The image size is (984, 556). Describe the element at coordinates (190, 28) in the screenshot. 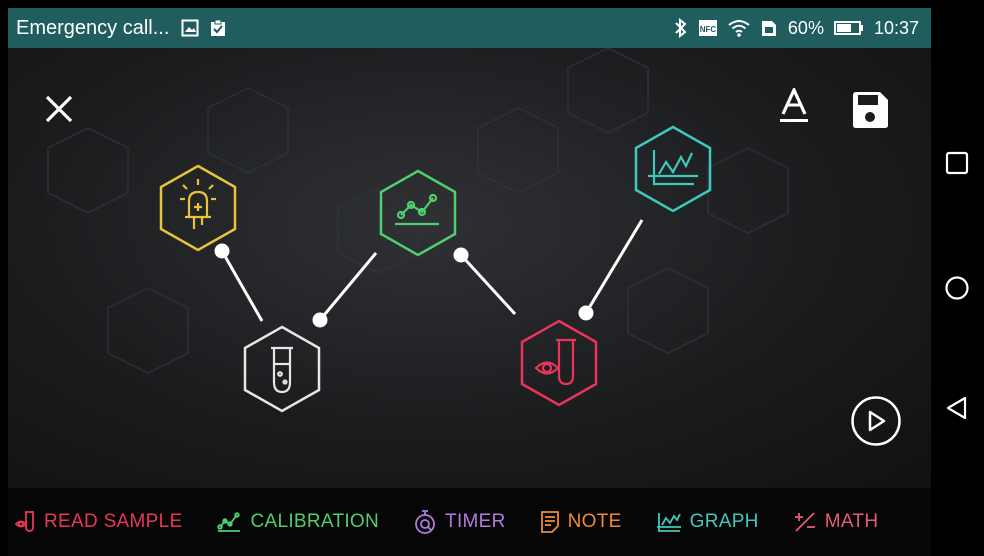

I see `image-icon` at that location.